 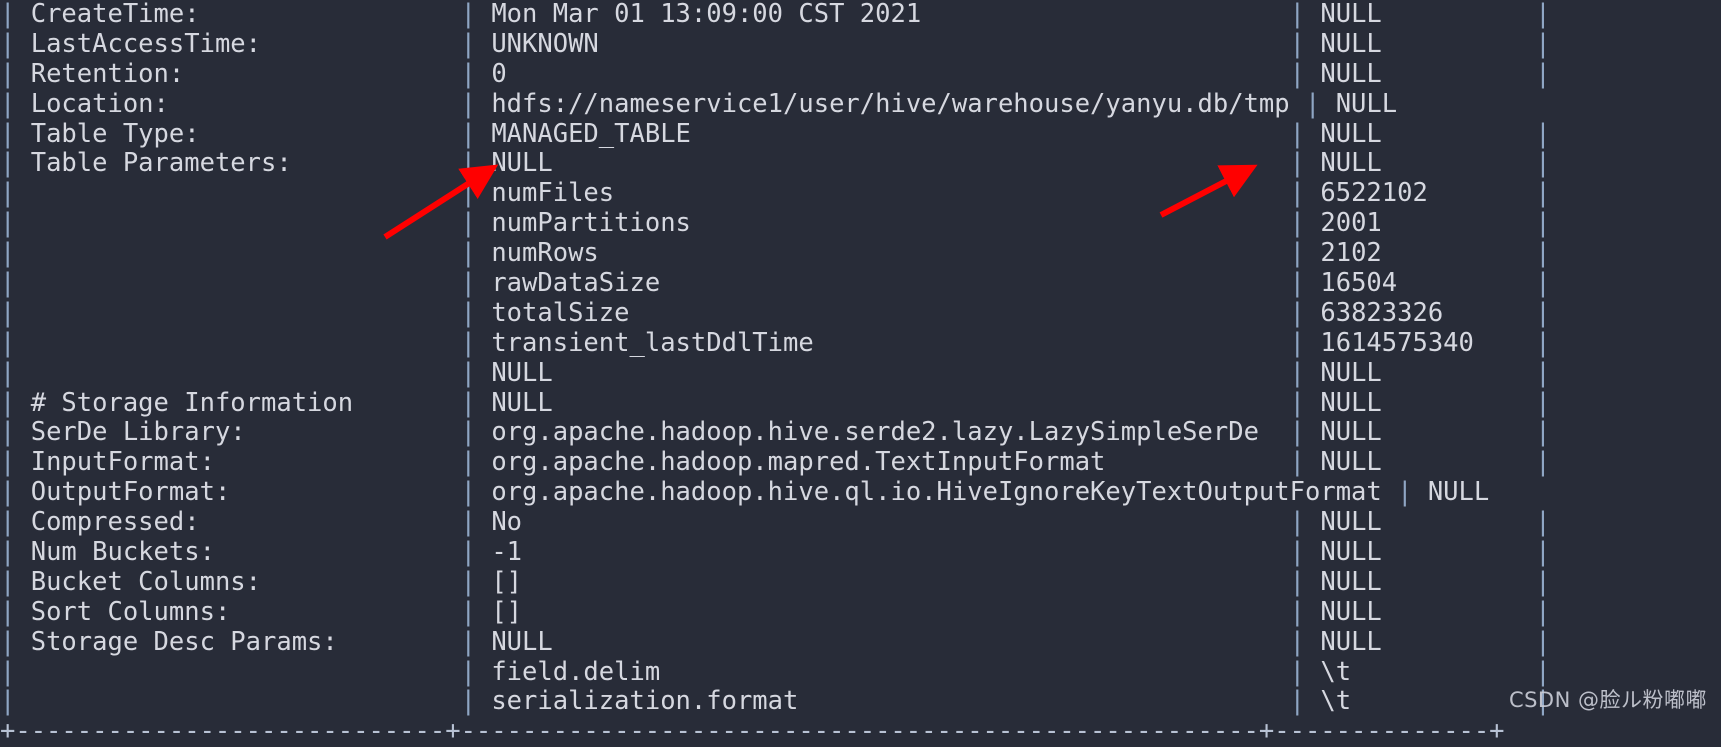 I want to click on row-col1: InputFormat:, so click(x=245, y=462).